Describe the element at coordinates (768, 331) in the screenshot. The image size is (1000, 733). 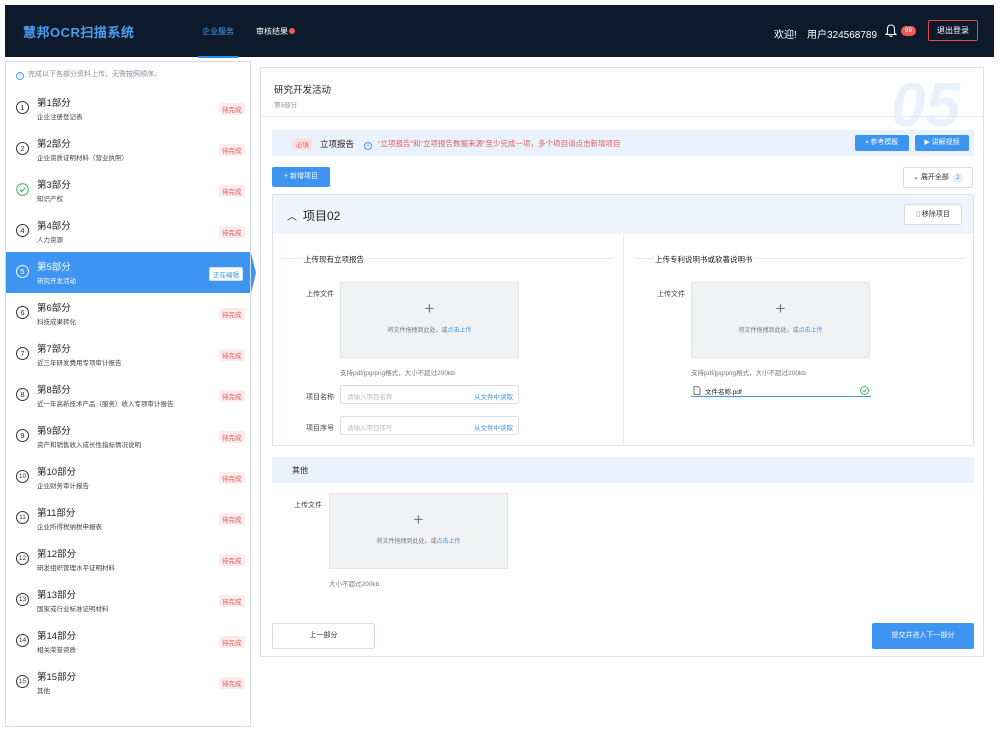
I see `dropzone-hint: 将文件拖拽到此处。或` at that location.